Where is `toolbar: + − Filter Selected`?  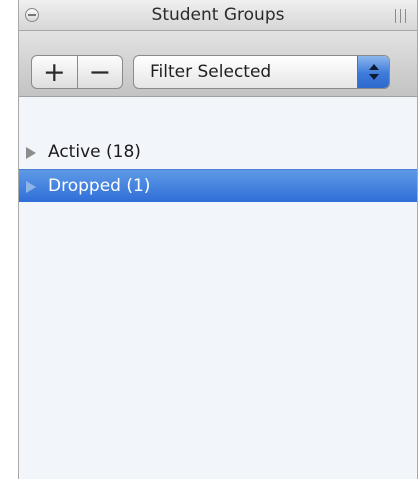 toolbar: + − Filter Selected is located at coordinates (218, 64).